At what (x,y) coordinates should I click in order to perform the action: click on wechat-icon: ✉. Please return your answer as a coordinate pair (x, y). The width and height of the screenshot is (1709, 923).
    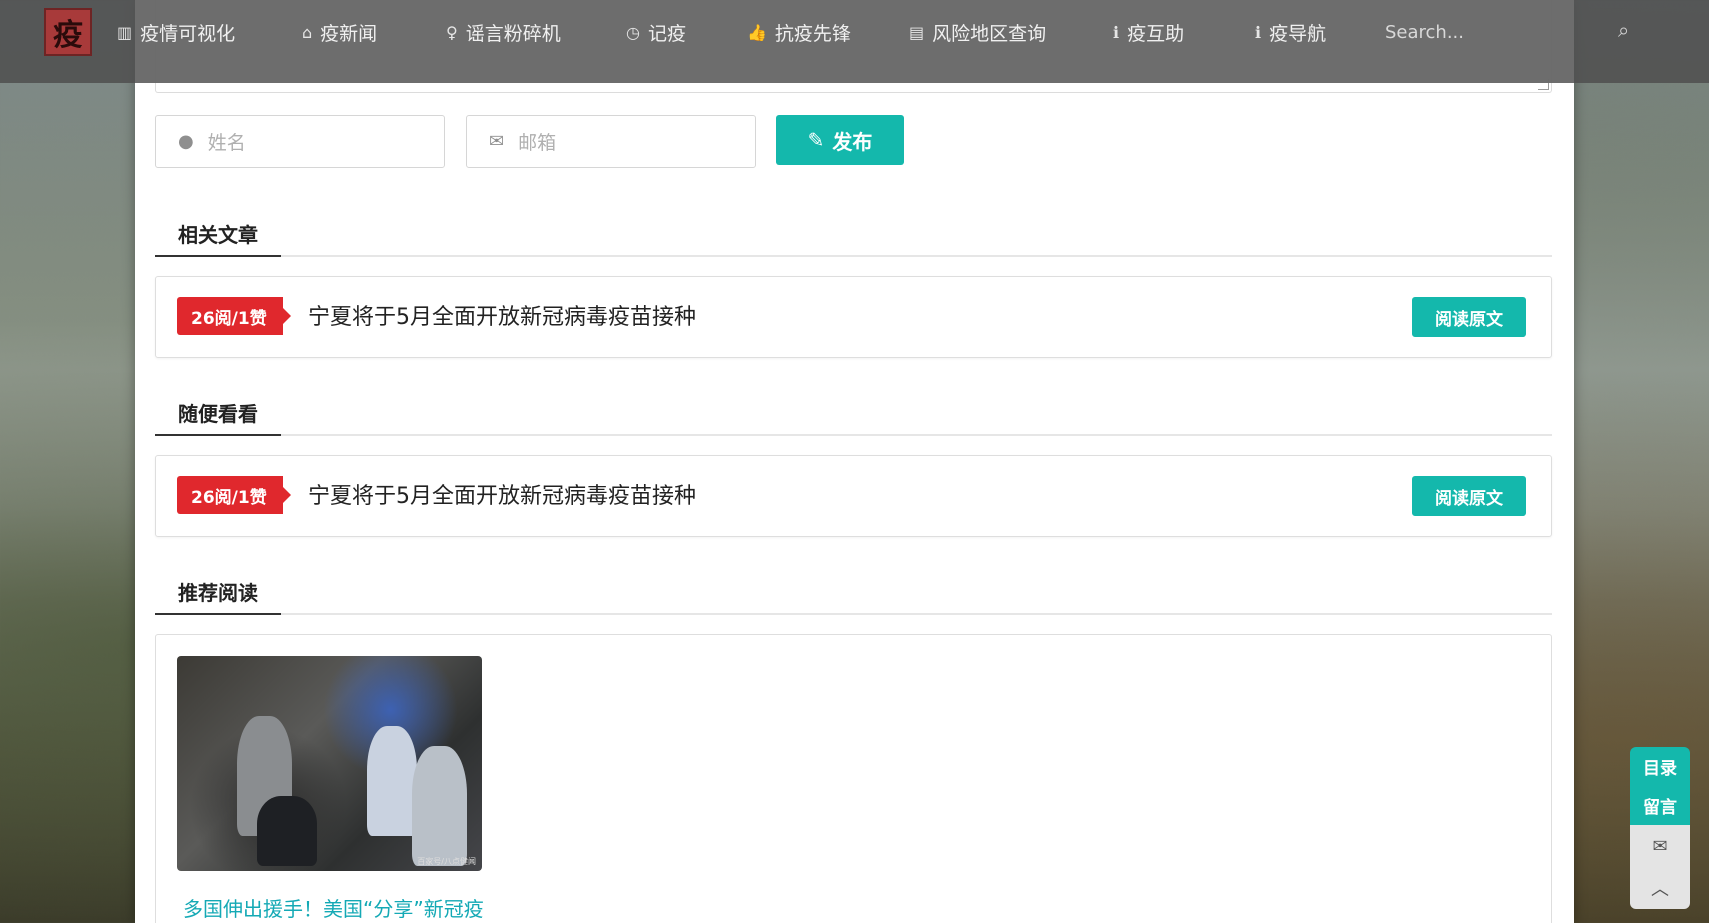
    Looking at the image, I should click on (1660, 846).